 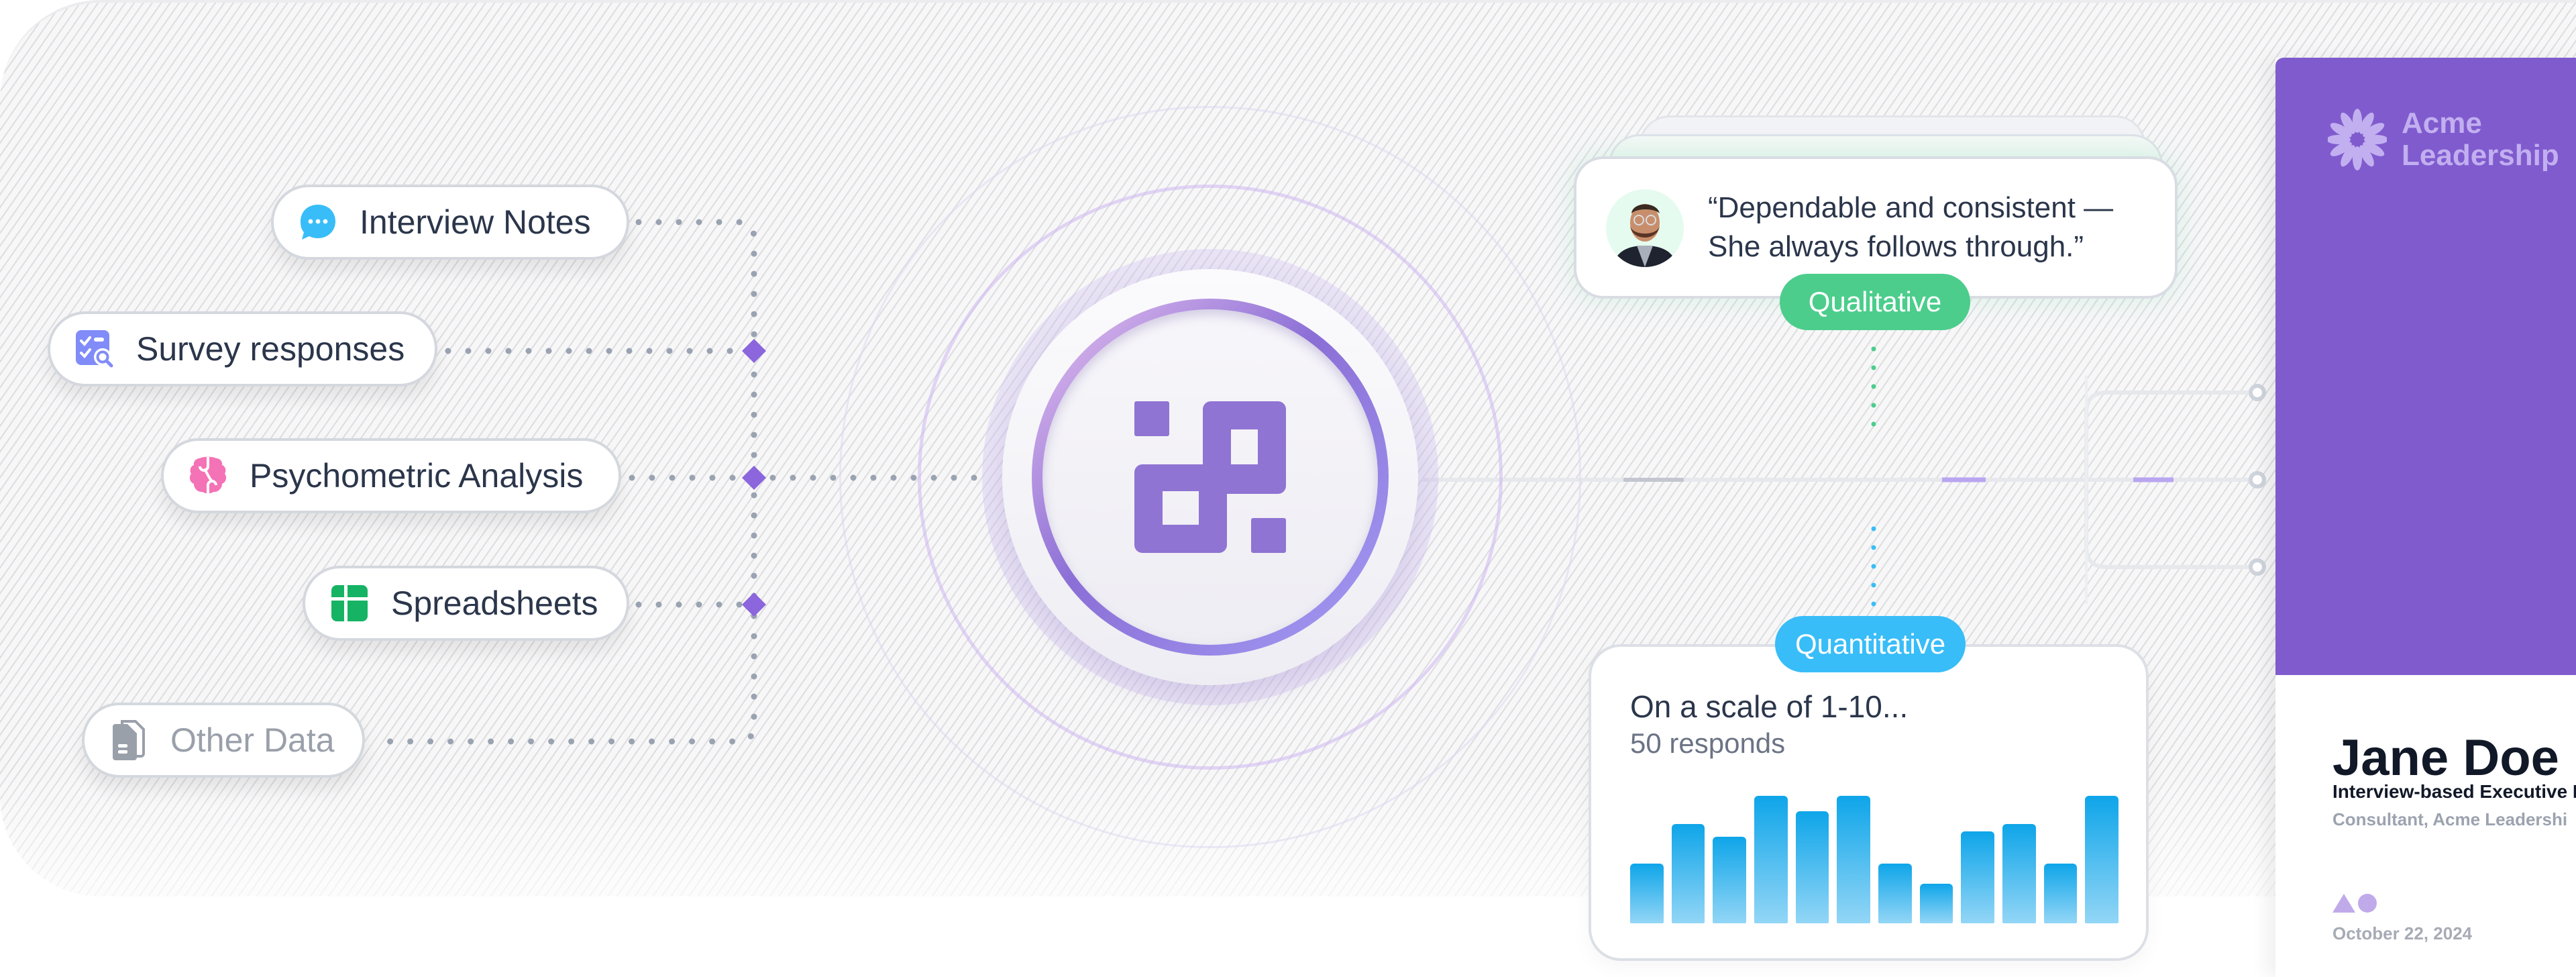 I want to click on survey-search-icon, so click(x=94, y=349).